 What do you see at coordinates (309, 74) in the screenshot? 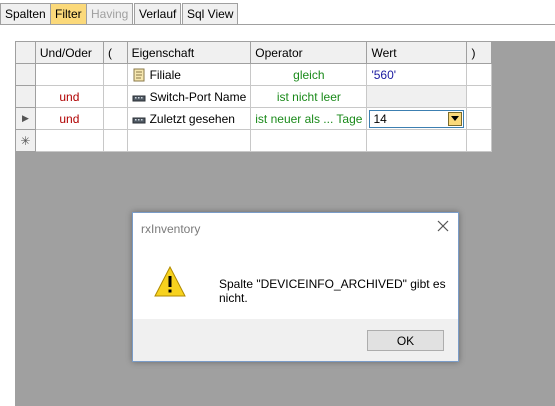
I see `cell-operator: gleich` at bounding box center [309, 74].